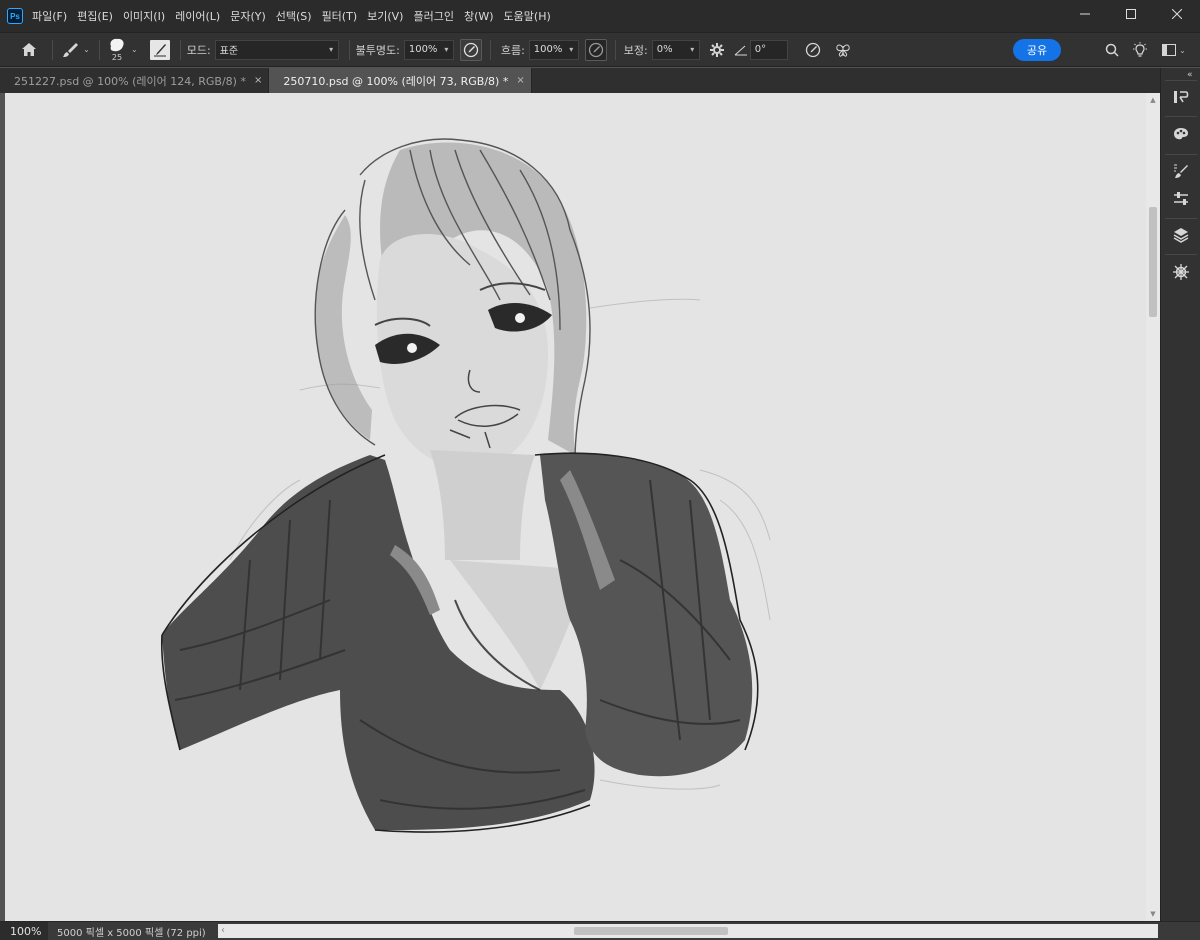  Describe the element at coordinates (159, 49) in the screenshot. I see `brush-settings-button` at that location.